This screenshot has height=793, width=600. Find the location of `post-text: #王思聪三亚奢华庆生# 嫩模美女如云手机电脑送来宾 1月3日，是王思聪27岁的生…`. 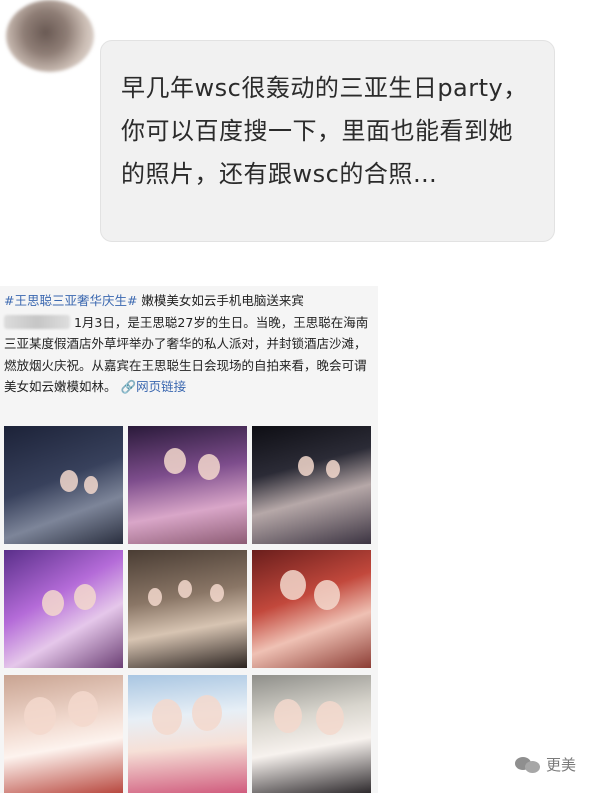

post-text: #王思聪三亚奢华庆生# 嫩模美女如云手机电脑送来宾 1月3日，是王思聪27岁的生… is located at coordinates (190, 344).